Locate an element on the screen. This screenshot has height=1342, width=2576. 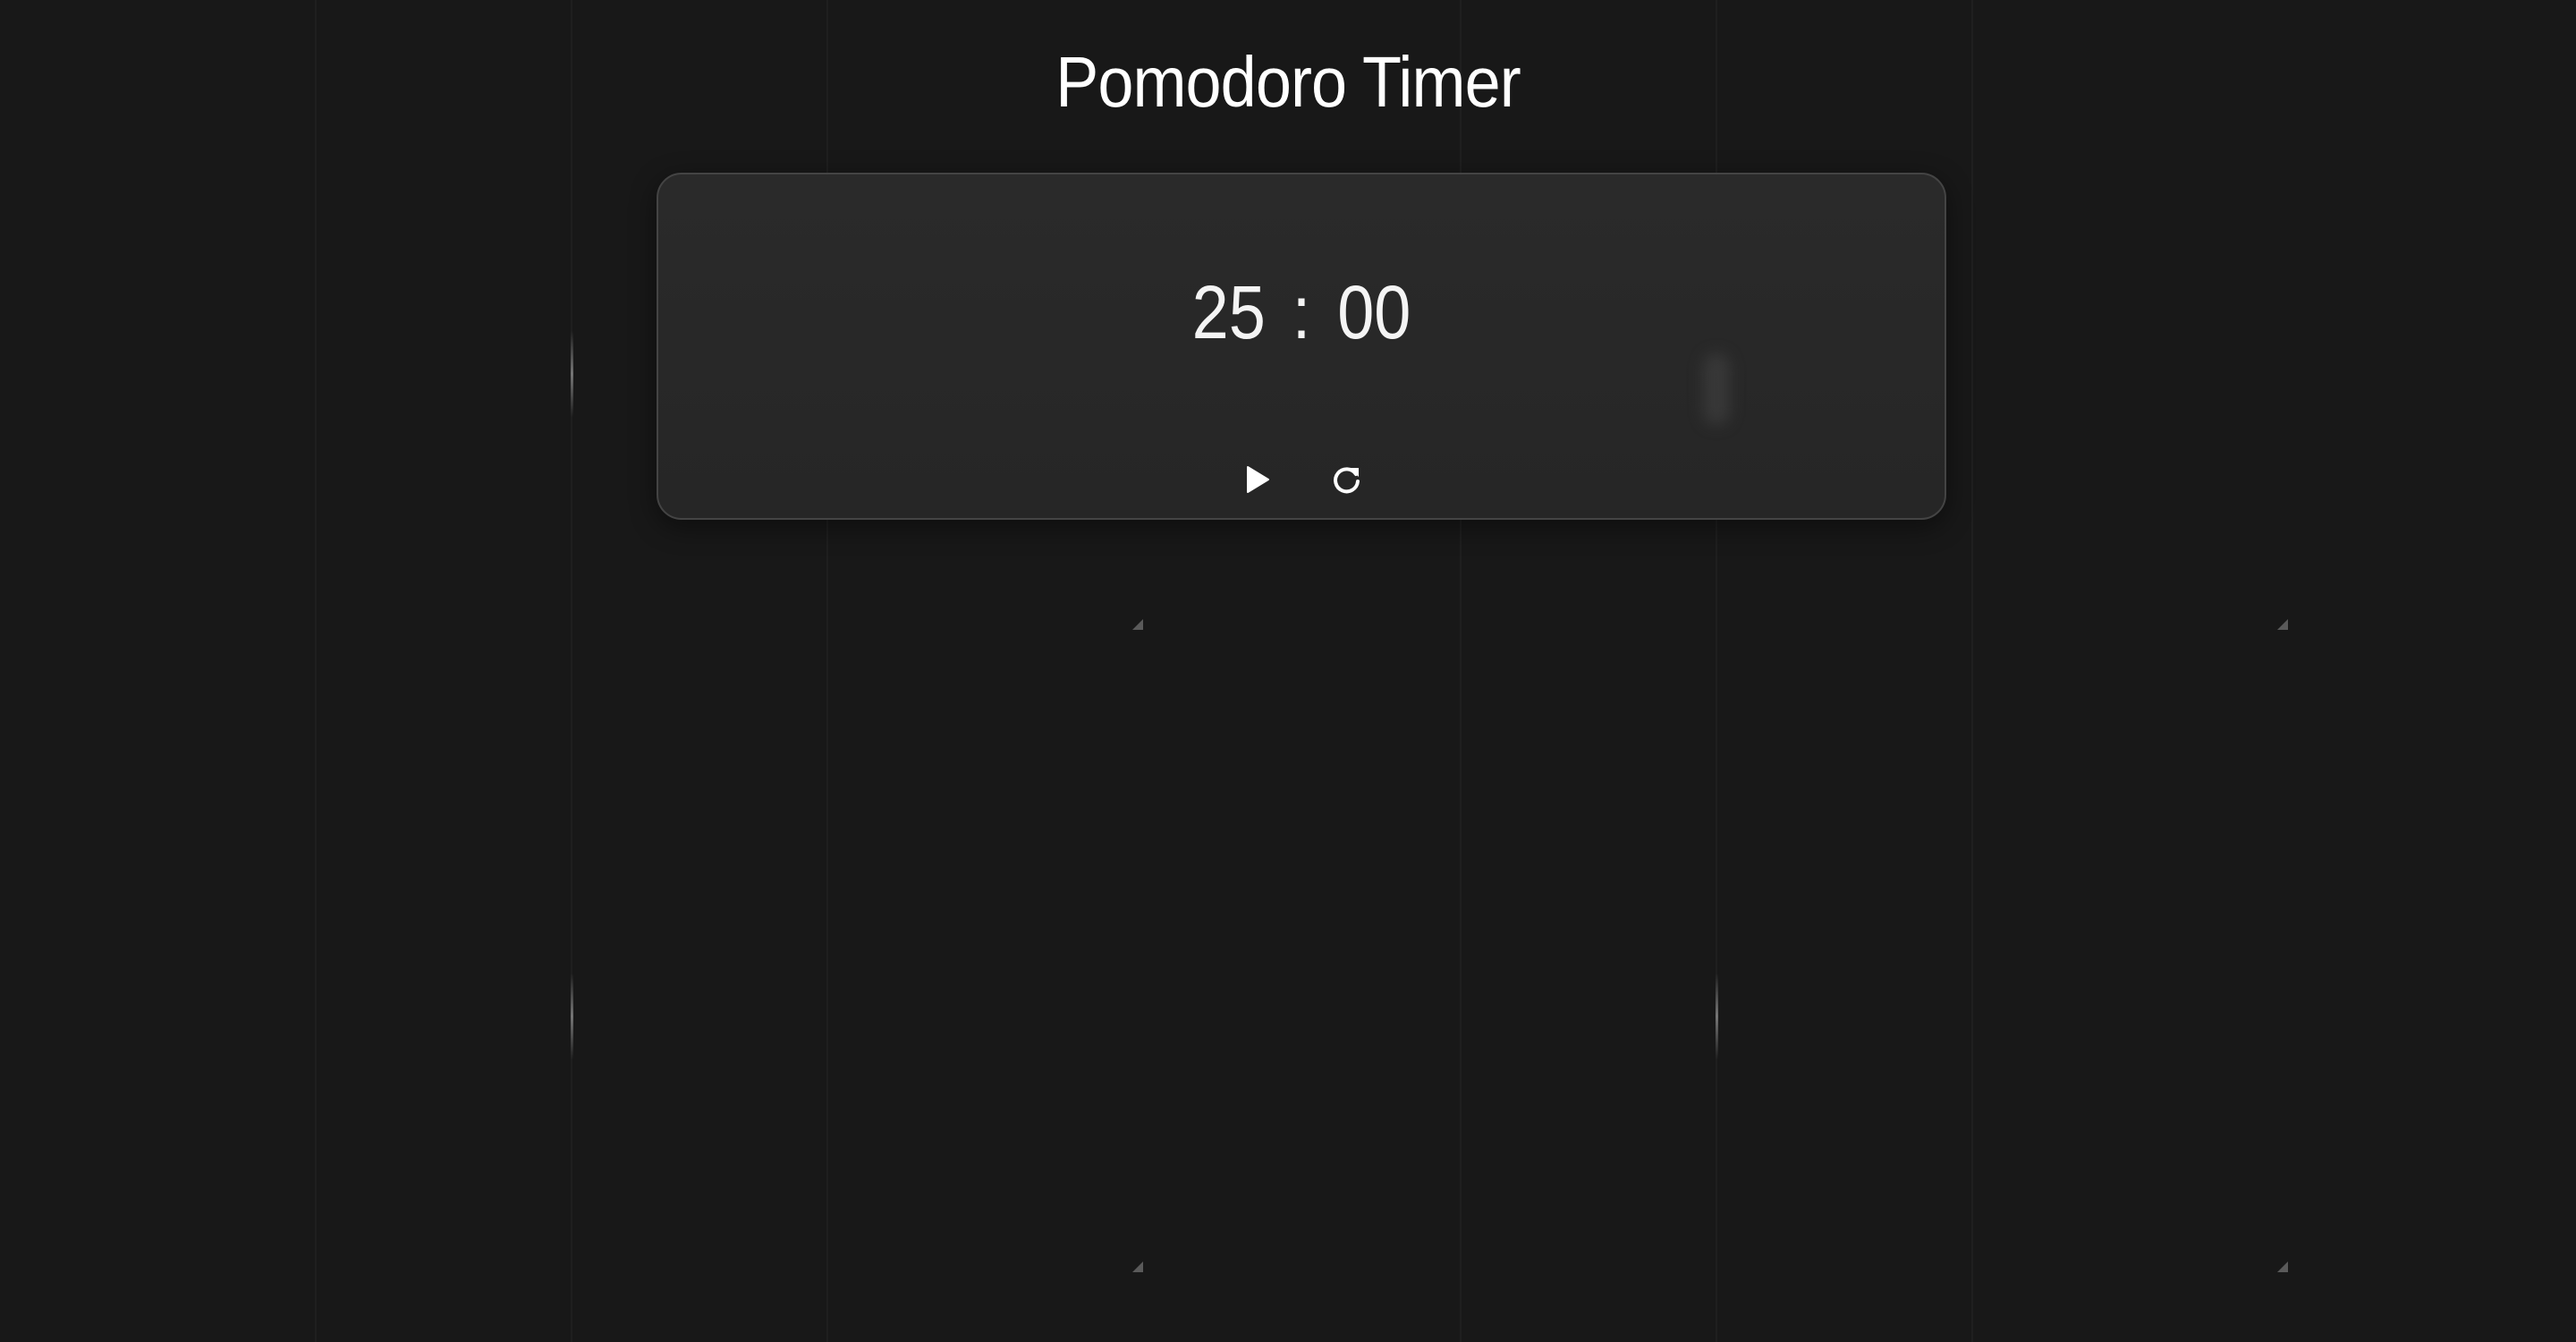
seconds-value: 00 is located at coordinates (1374, 312).